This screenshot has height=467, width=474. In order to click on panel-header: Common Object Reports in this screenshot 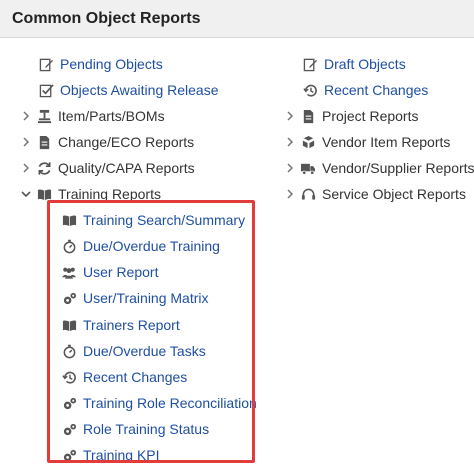, I will do `click(237, 19)`.